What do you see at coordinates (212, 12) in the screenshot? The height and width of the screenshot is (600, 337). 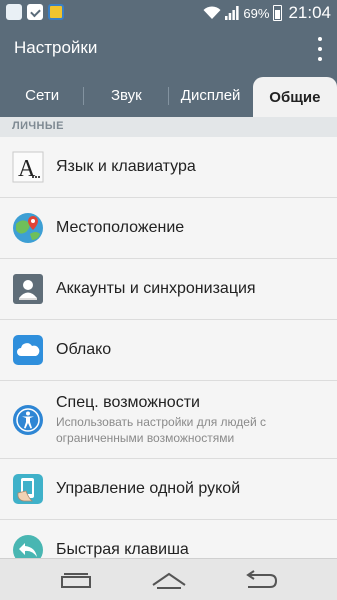 I see `wifi-icon` at bounding box center [212, 12].